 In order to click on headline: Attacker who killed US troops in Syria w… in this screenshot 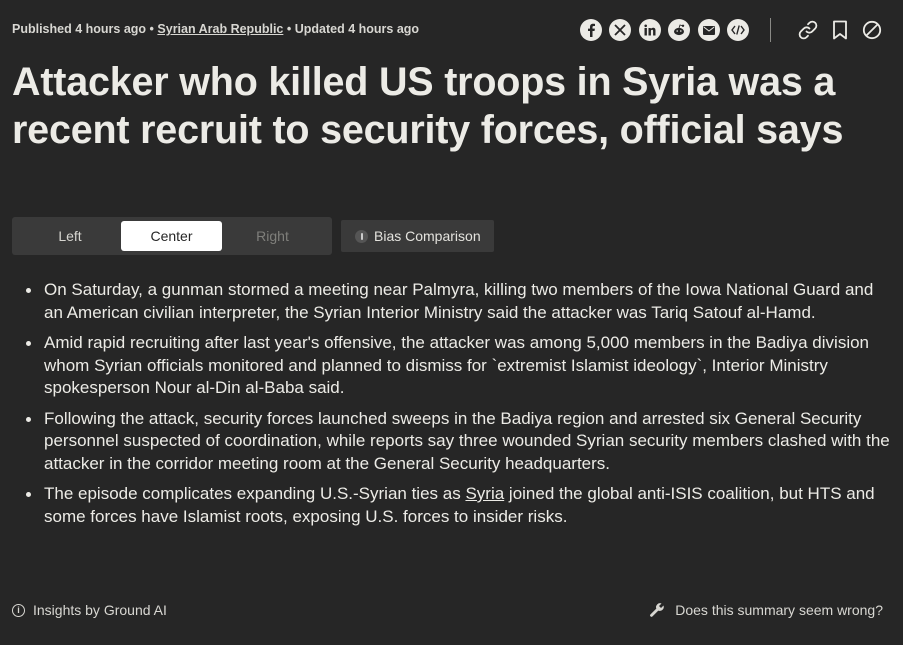, I will do `click(428, 106)`.